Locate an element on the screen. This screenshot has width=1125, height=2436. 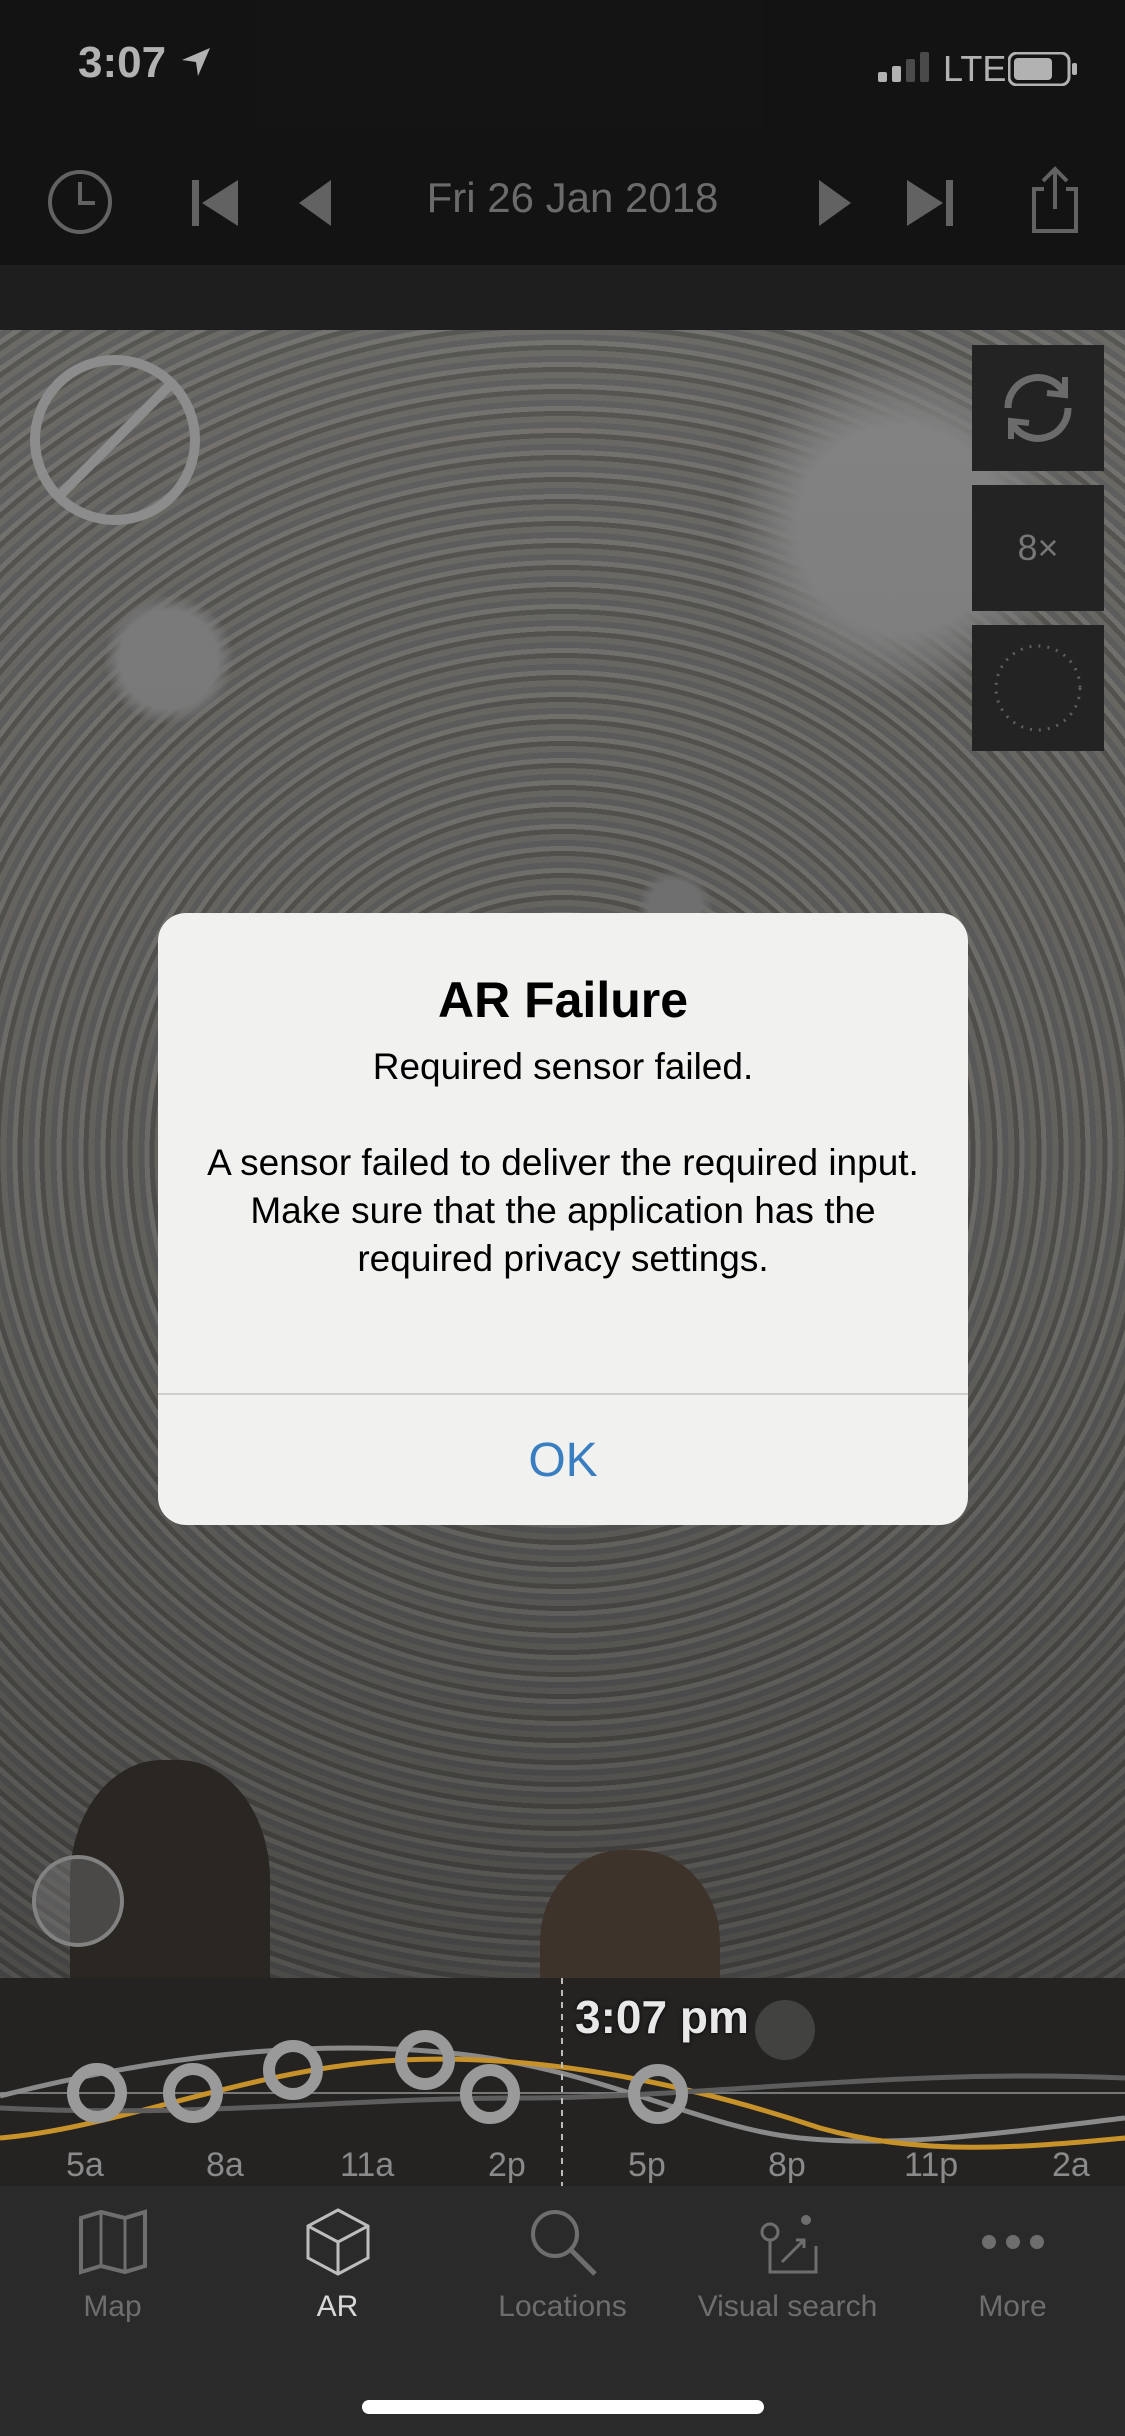
timeline-label: 8a is located at coordinates (225, 2165).